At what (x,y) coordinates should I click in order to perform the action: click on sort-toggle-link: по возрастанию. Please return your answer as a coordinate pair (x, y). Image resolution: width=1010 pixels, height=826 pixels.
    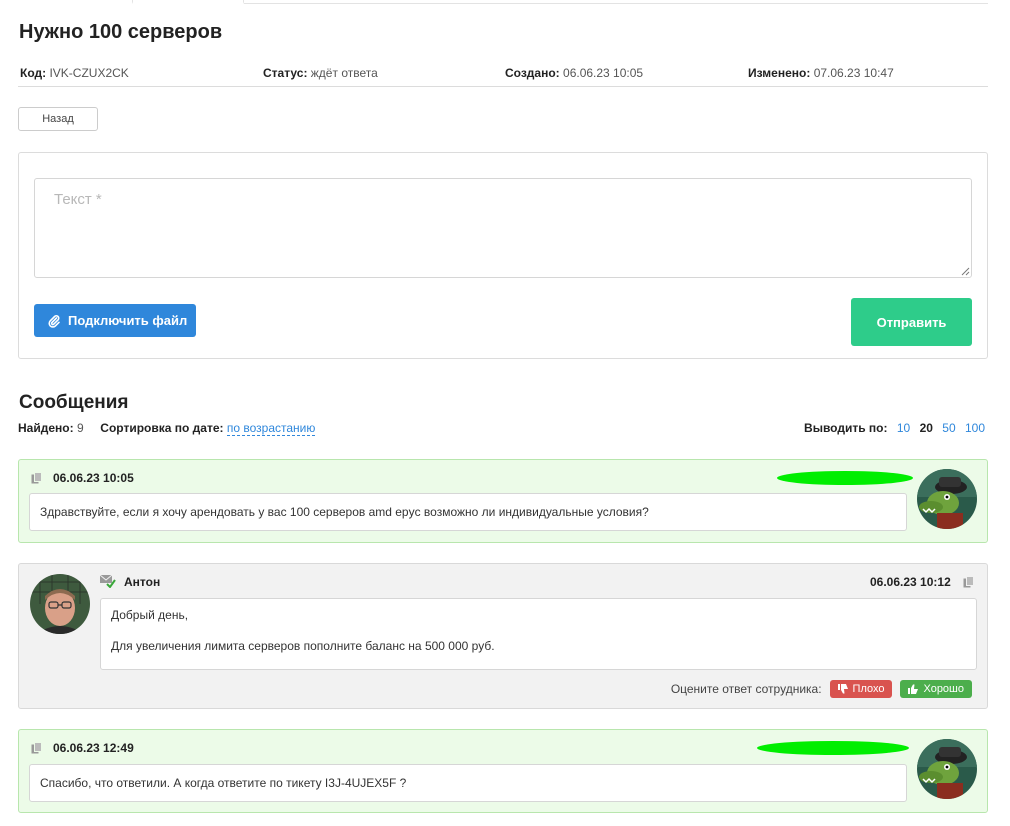
    Looking at the image, I should click on (271, 428).